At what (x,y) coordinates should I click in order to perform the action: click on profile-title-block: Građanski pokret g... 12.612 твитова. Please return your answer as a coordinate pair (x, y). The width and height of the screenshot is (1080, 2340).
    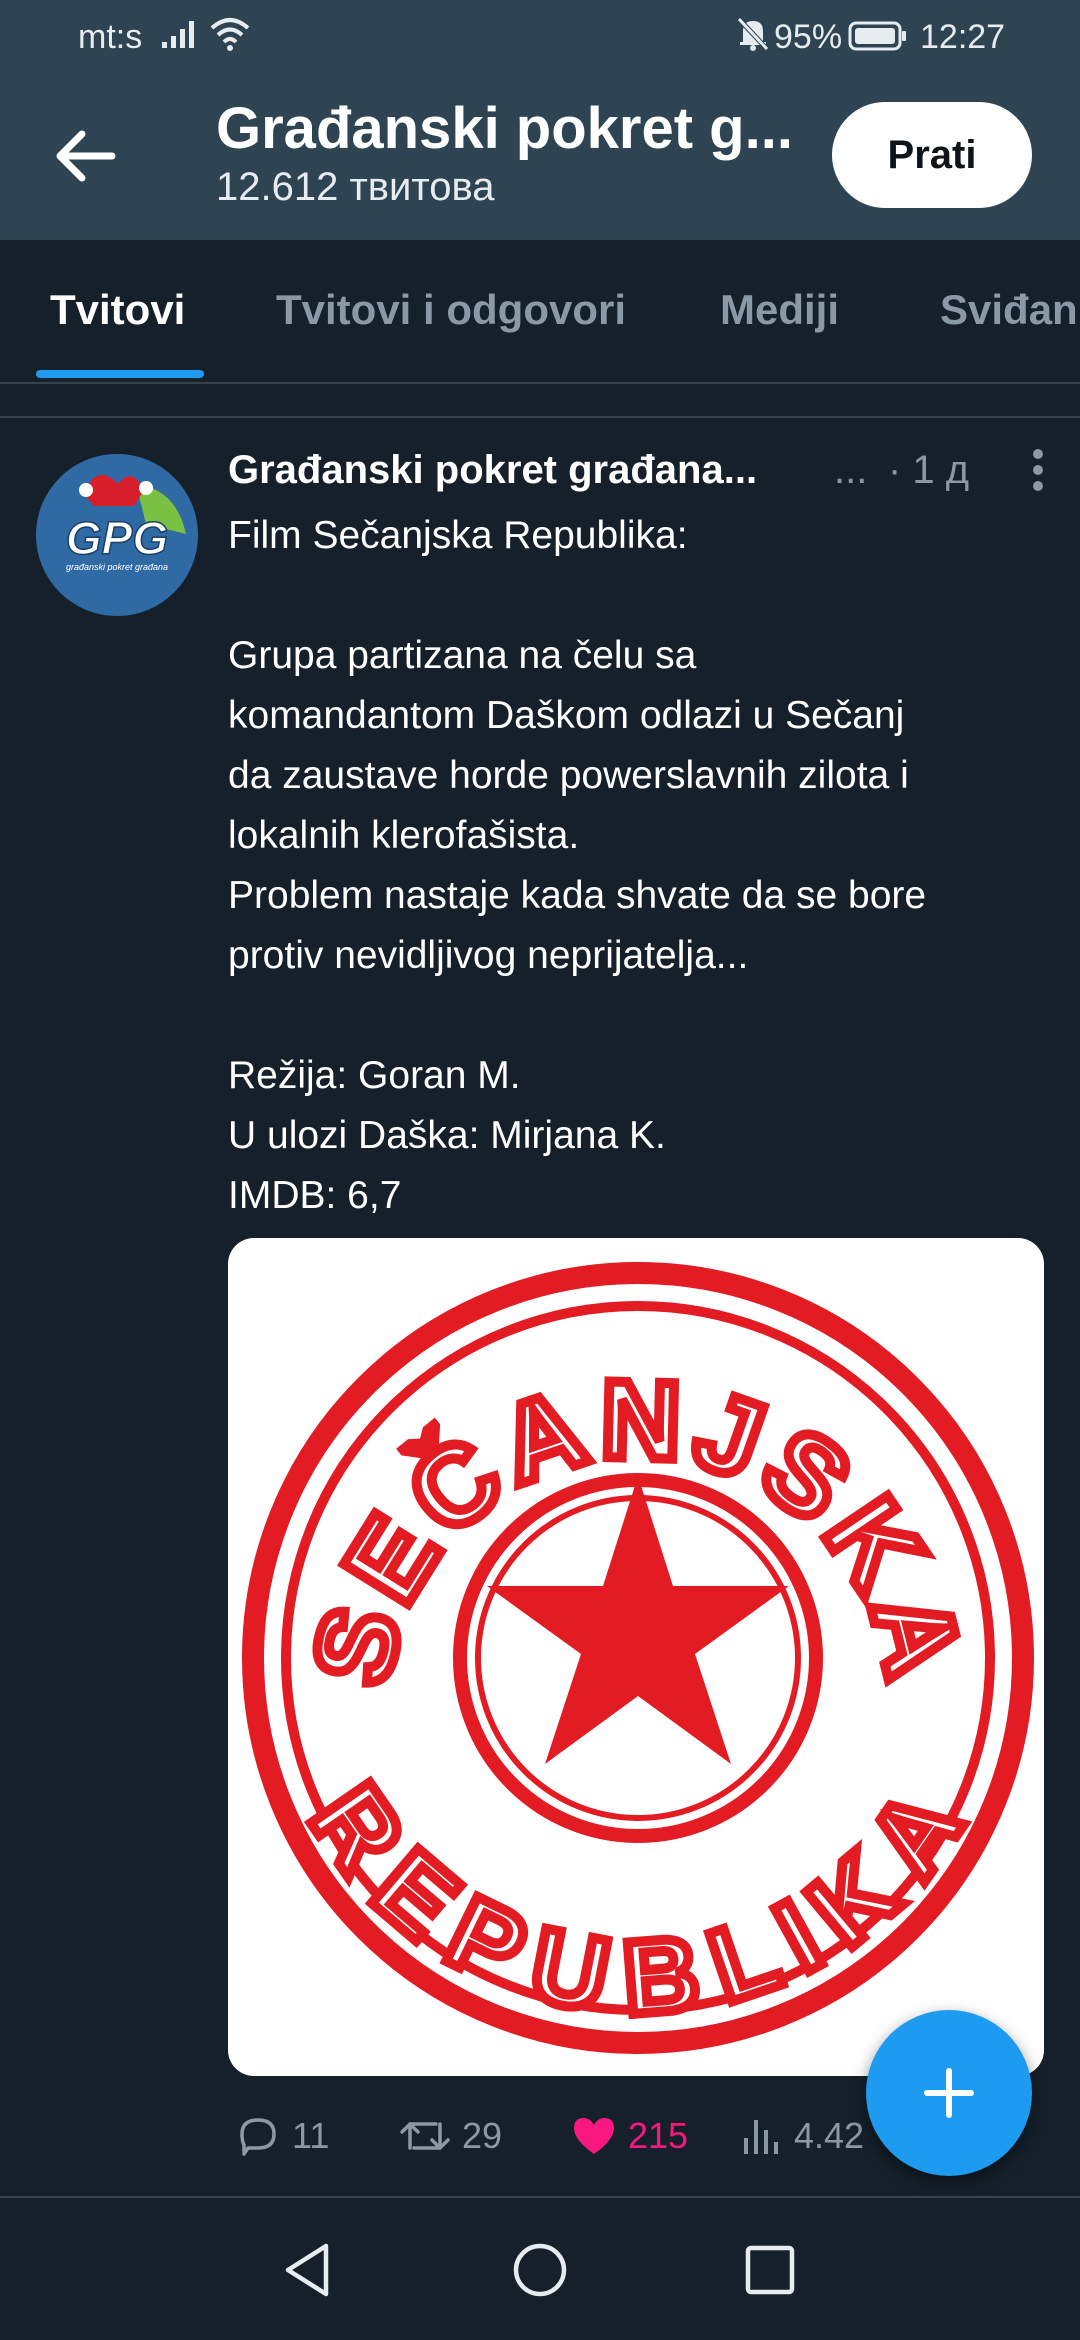
    Looking at the image, I should click on (516, 153).